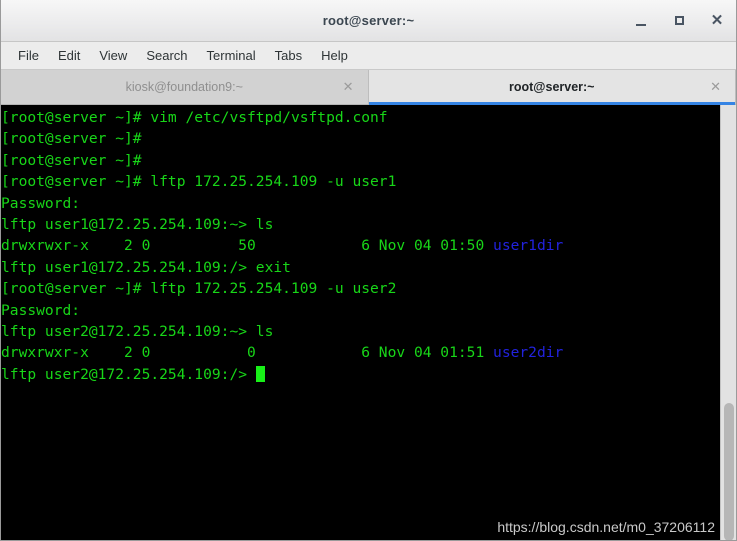 Image resolution: width=737 pixels, height=541 pixels. What do you see at coordinates (137, 224) in the screenshot?
I see `terminal-line-text: lftp user1@172.25.254.109:~> ls` at bounding box center [137, 224].